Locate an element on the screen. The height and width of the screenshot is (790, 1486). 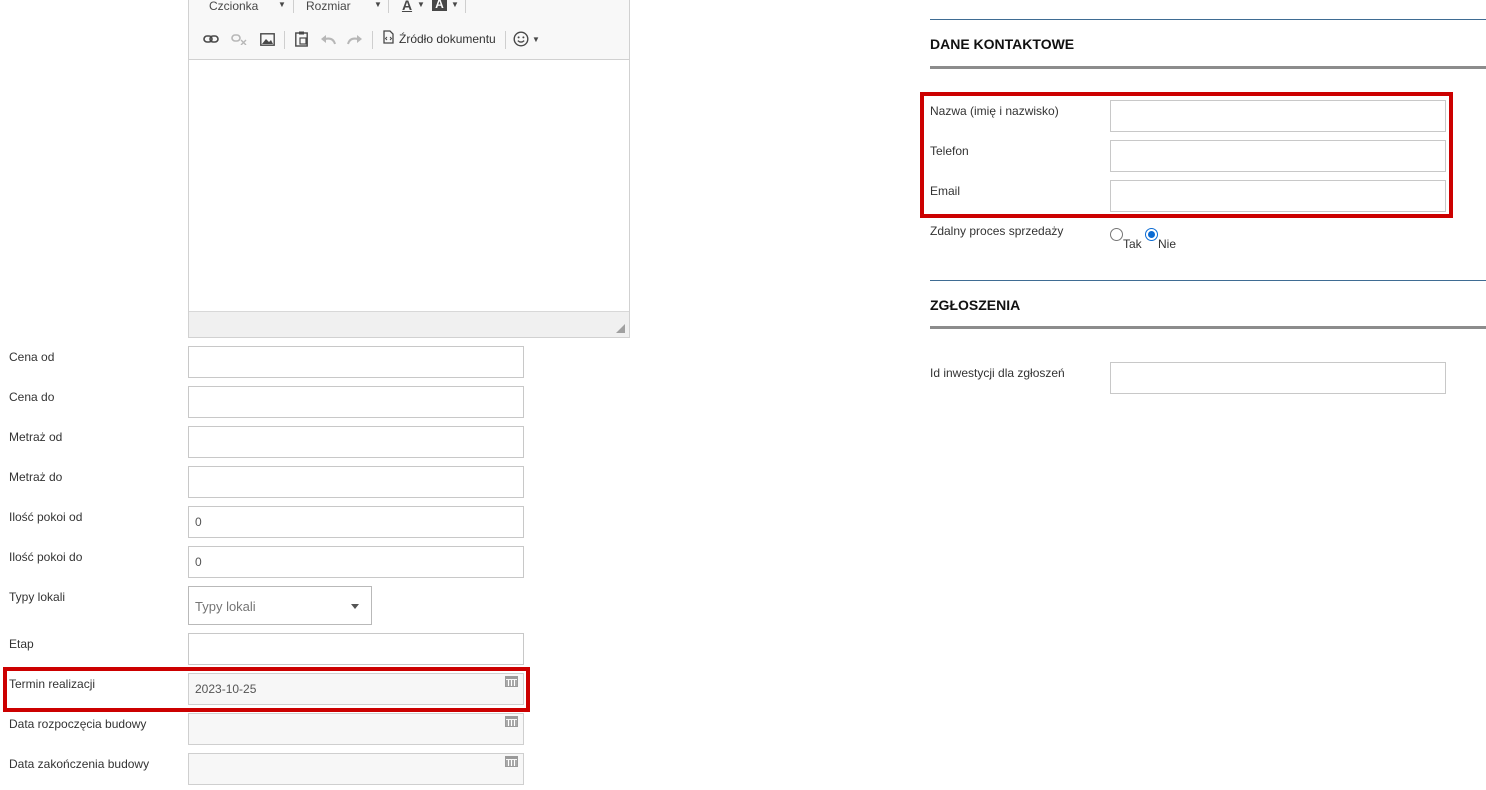
price-to-label: Cena do is located at coordinates (32, 397).